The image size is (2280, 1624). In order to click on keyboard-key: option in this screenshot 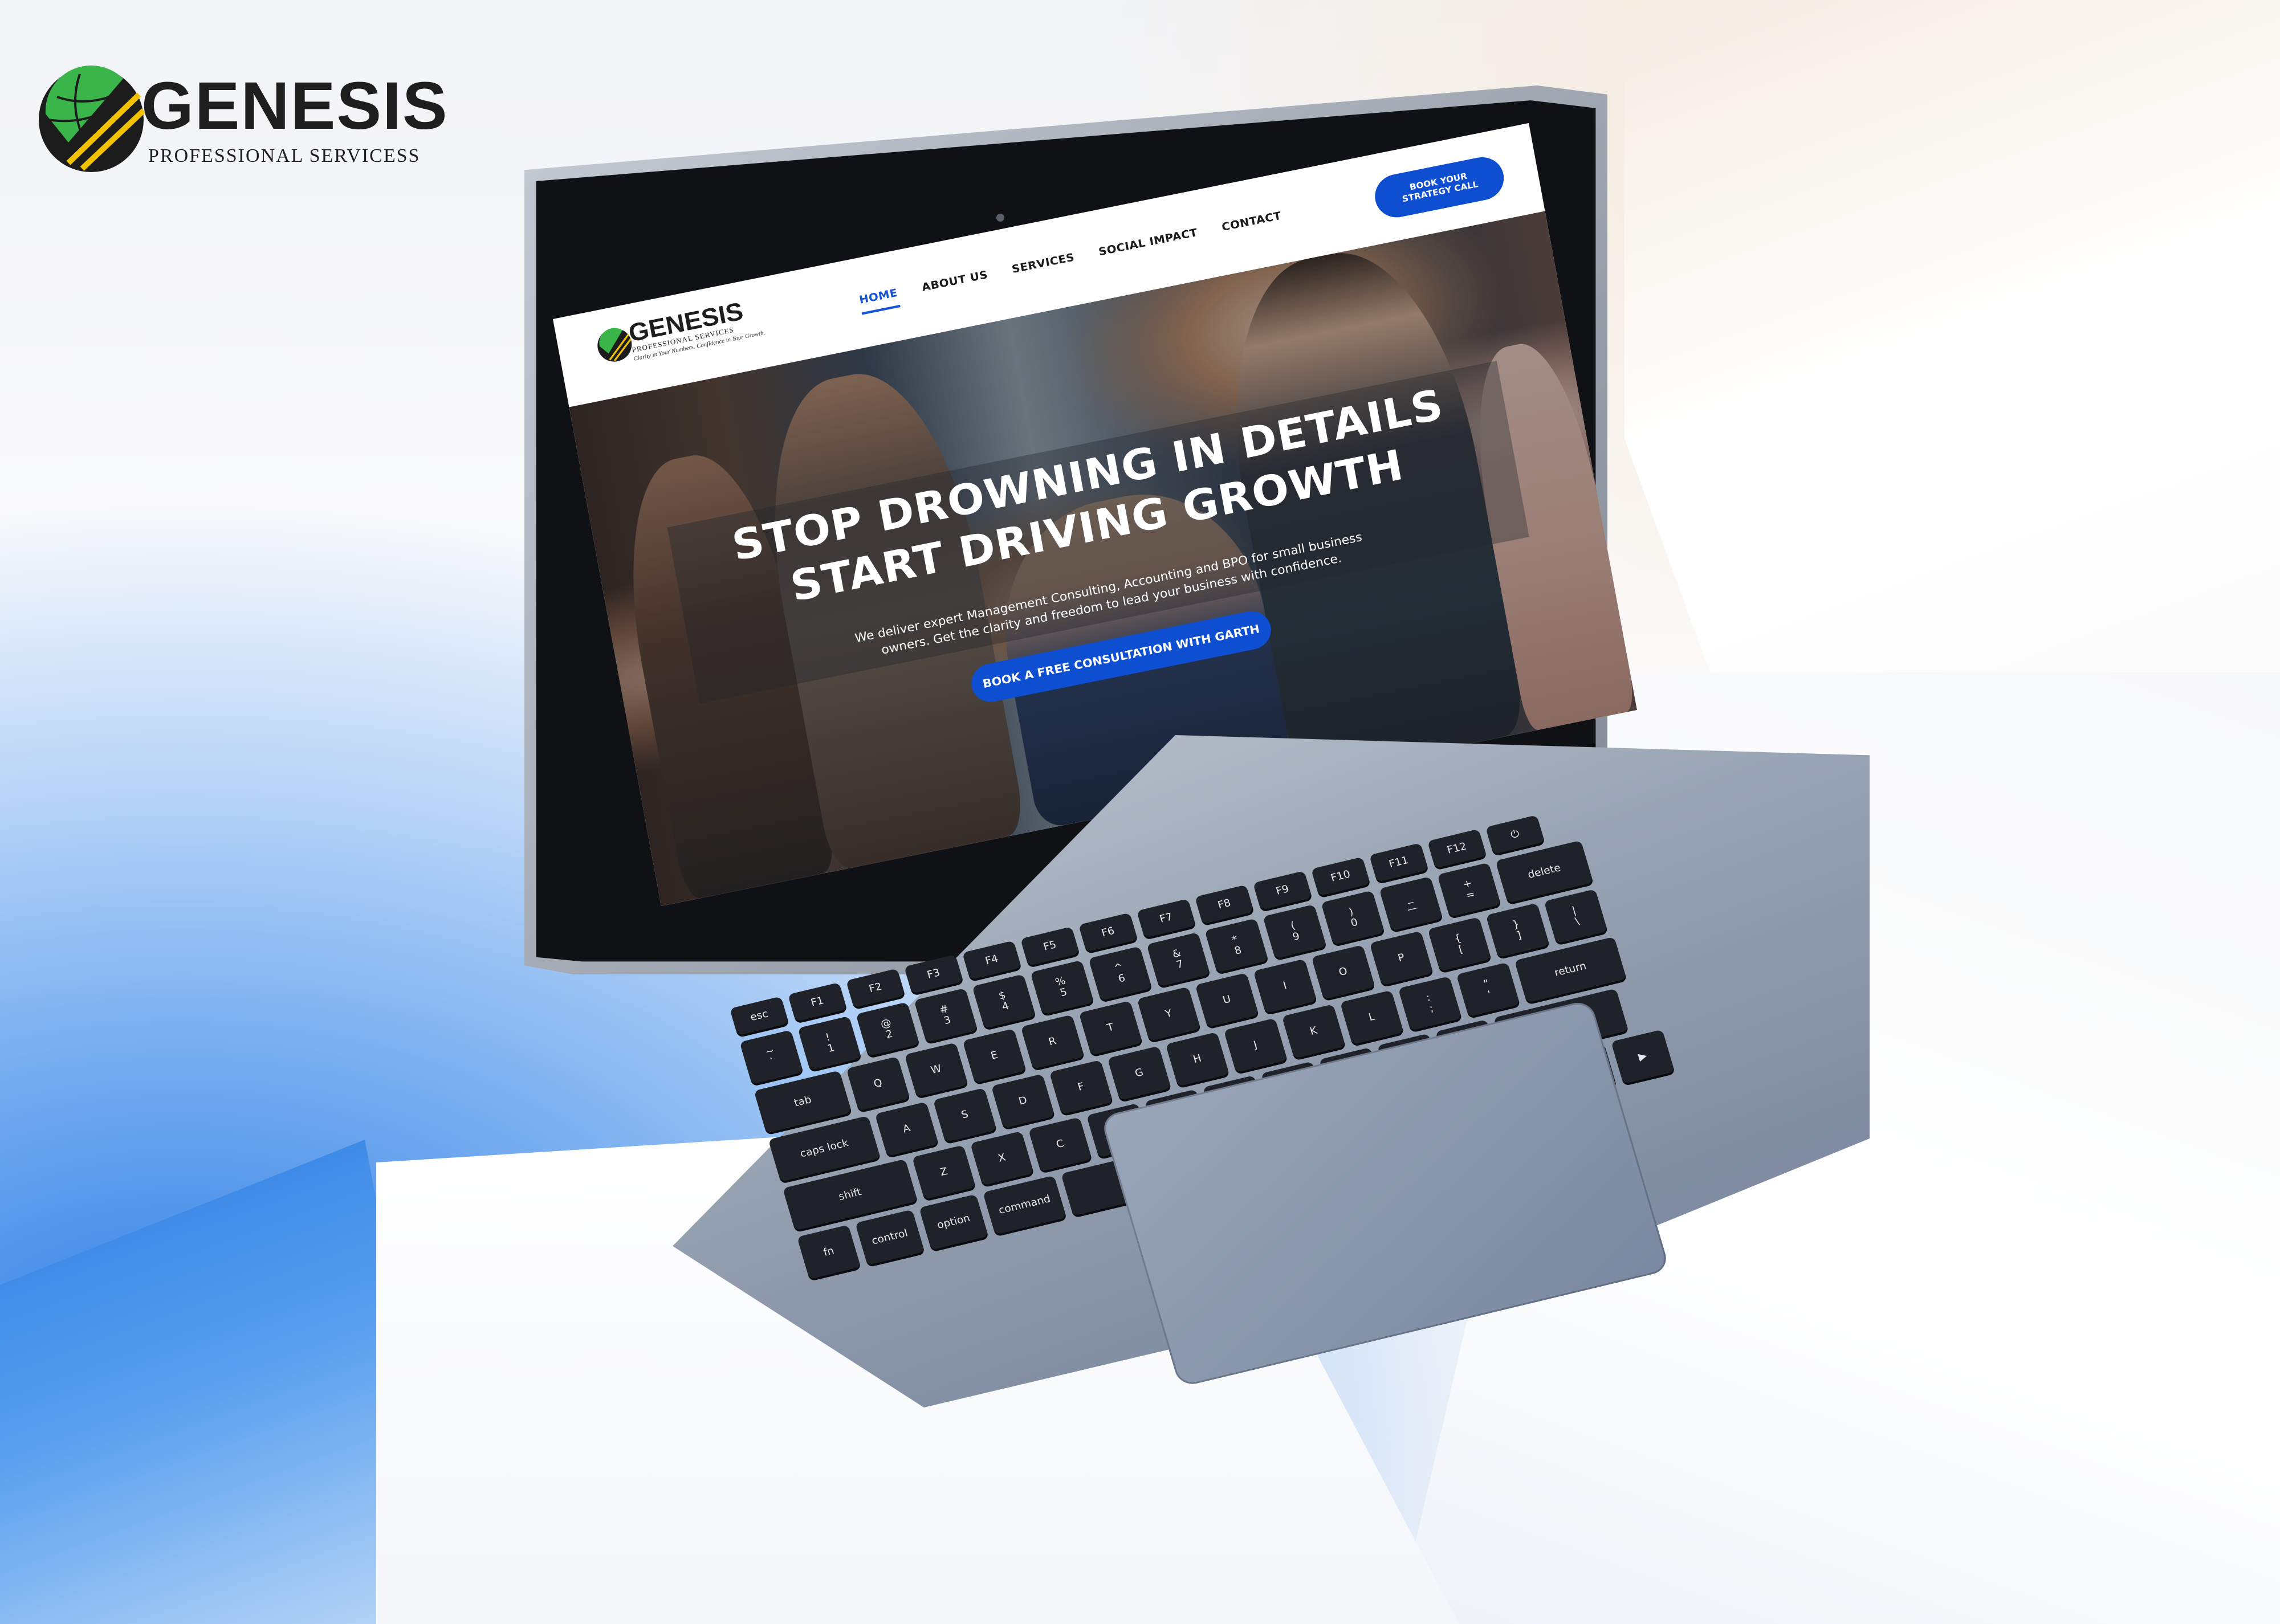, I will do `click(953, 1222)`.